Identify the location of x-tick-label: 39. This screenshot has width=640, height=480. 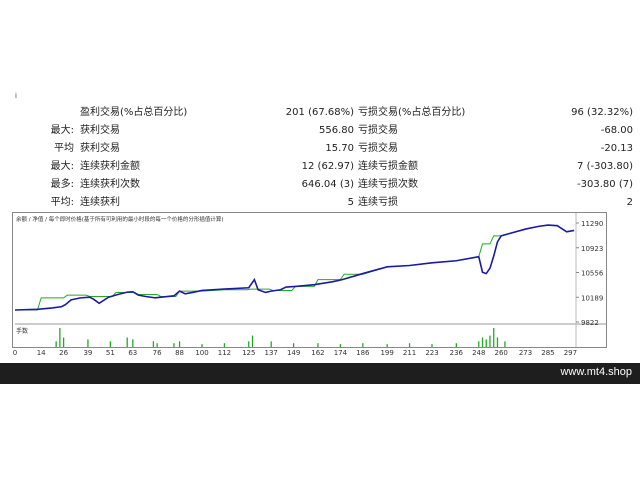
(88, 353).